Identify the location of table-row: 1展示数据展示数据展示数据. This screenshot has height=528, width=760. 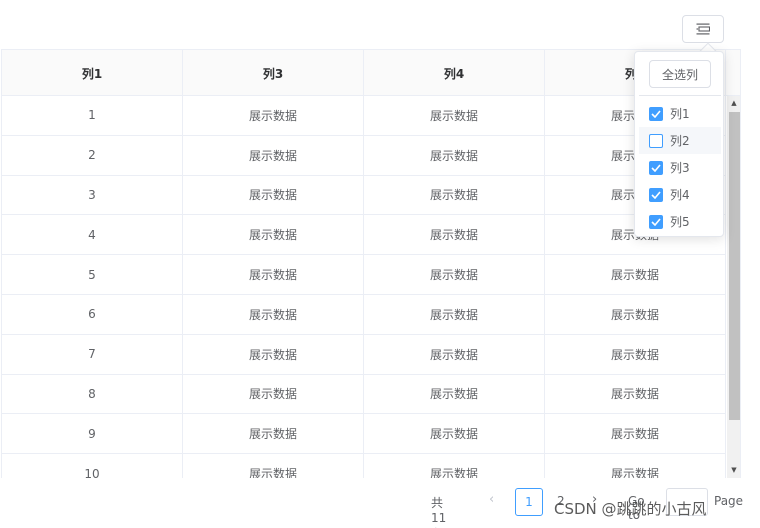
(364, 116).